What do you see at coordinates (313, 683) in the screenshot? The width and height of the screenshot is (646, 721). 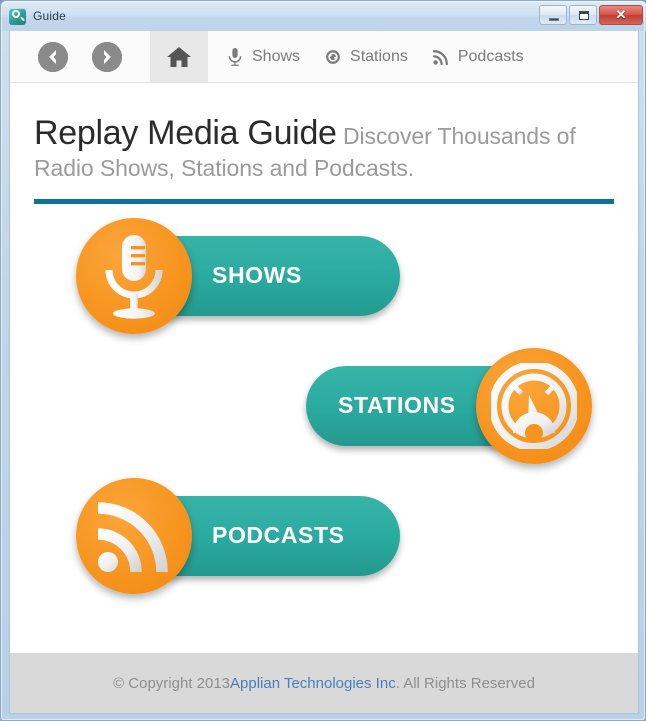 I see `company-link: Applian Technologies Inc` at bounding box center [313, 683].